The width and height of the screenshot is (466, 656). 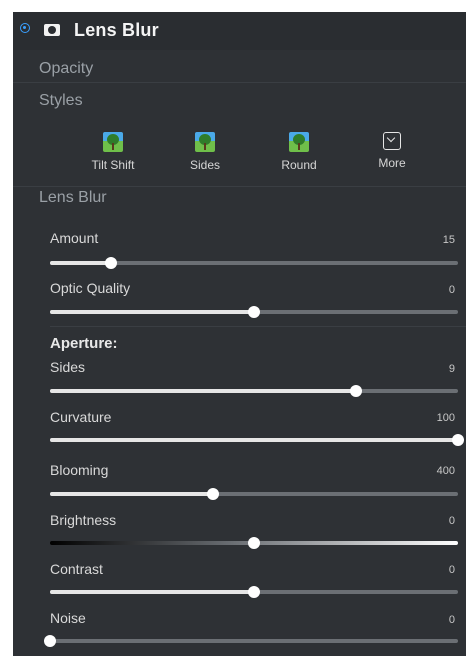 What do you see at coordinates (73, 197) in the screenshot?
I see `lens-blur-group-title: Lens Blur` at bounding box center [73, 197].